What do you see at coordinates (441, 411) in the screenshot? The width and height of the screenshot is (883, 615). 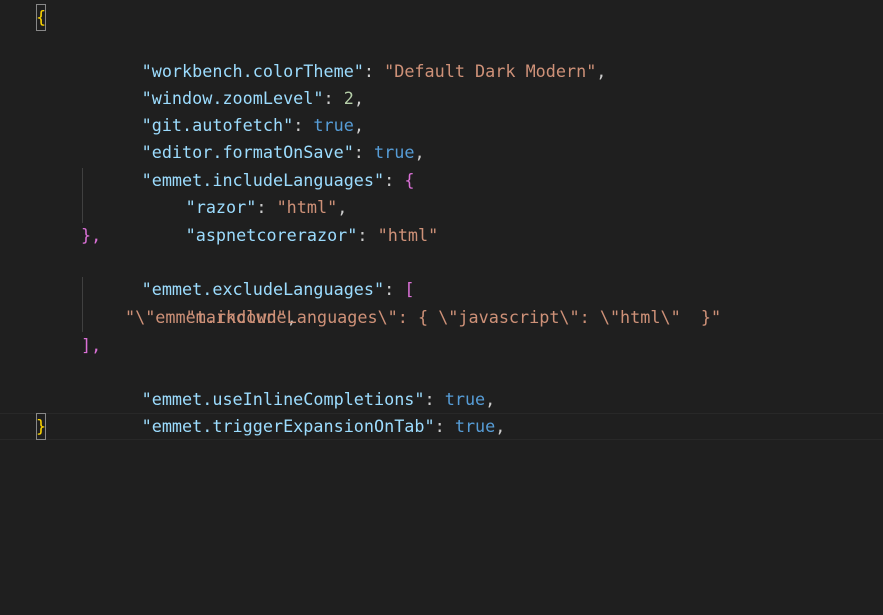 I see `code-line: "emmet.triggerExpansionOnTab": true,` at bounding box center [441, 411].